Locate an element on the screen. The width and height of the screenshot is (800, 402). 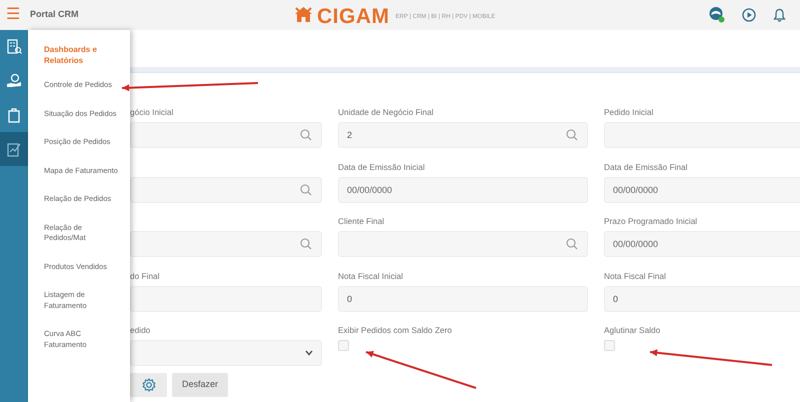
field-label: gócio Inicial is located at coordinates (152, 112).